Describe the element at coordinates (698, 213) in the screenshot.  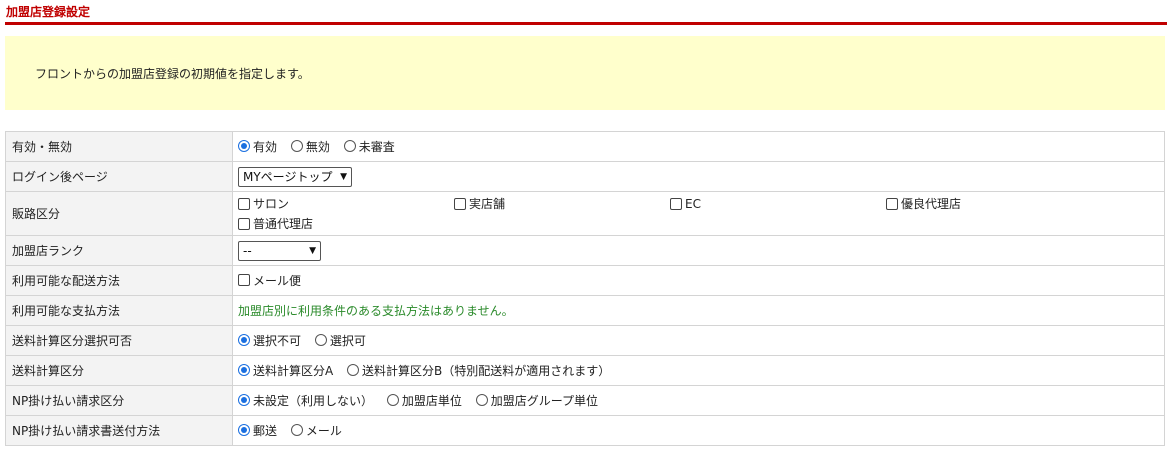
I see `channel-options: サロン 実店舗 EC 優良代理店 普通代理店` at that location.